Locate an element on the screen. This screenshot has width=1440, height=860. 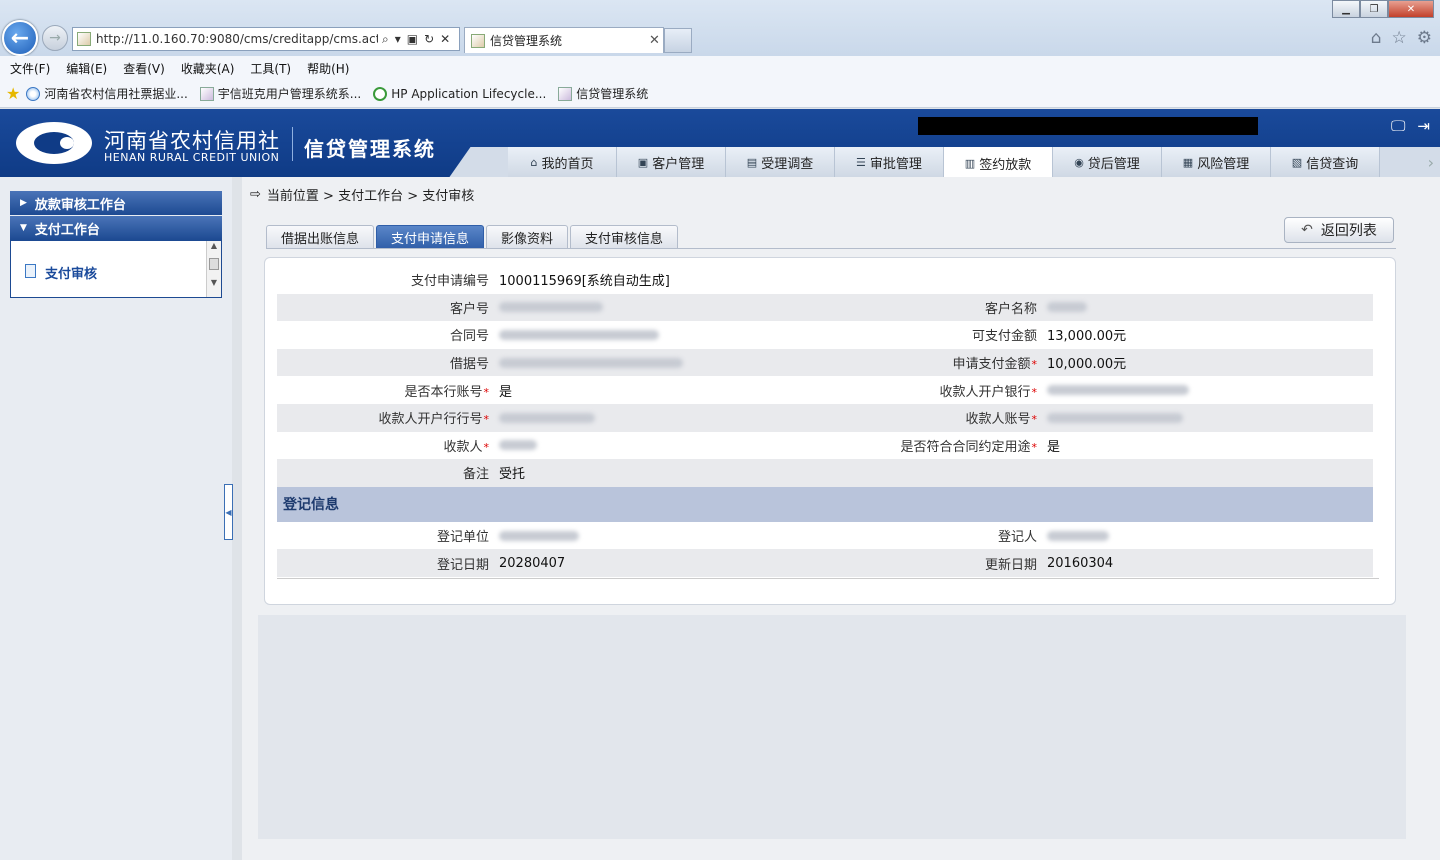
nav-customer: ▣ 客户管理 is located at coordinates (671, 162).